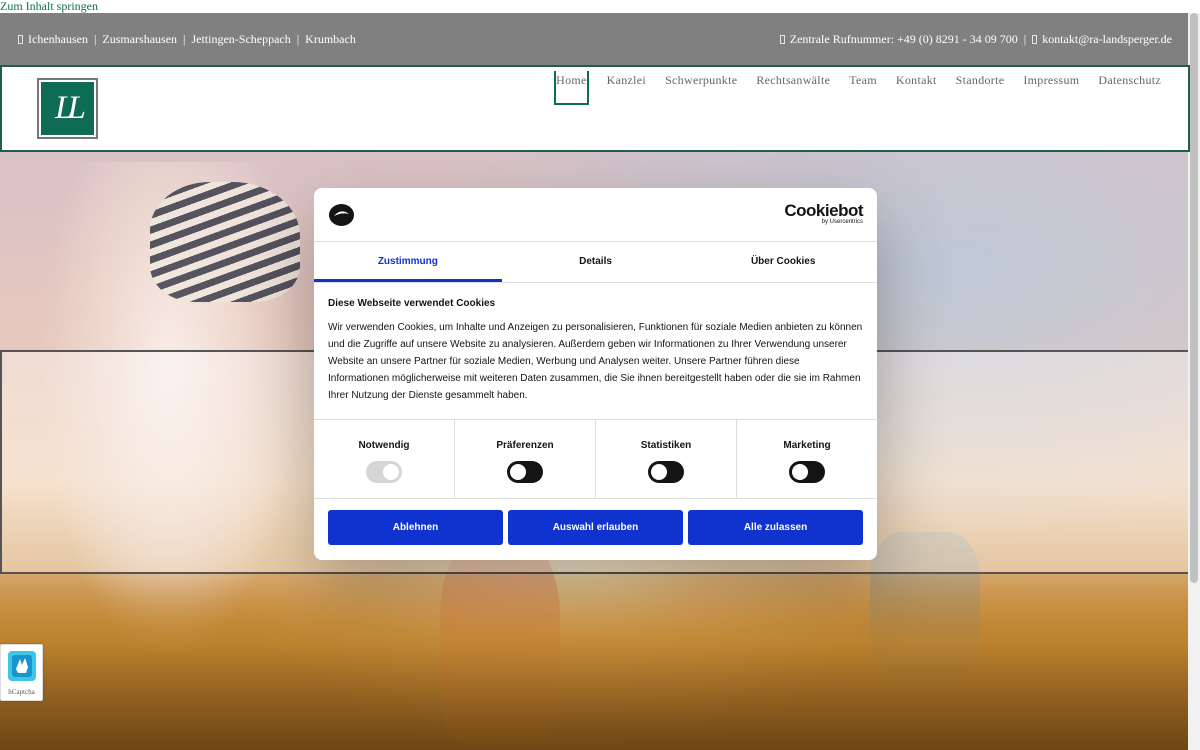 This screenshot has height=750, width=1200. I want to click on toggle-statistiken, so click(666, 472).